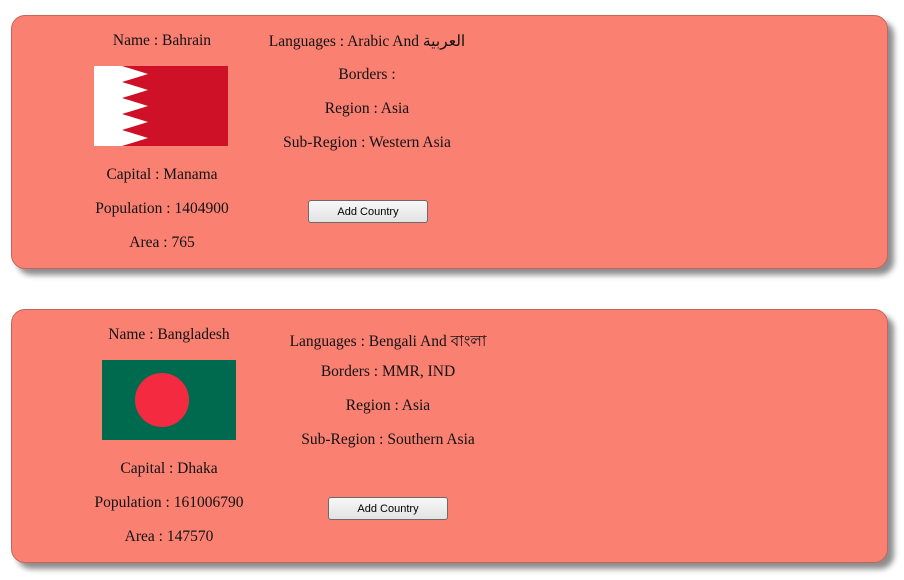 This screenshot has width=904, height=580. What do you see at coordinates (388, 341) in the screenshot?
I see `country-languages: Languages : Bengali And বাংলা` at bounding box center [388, 341].